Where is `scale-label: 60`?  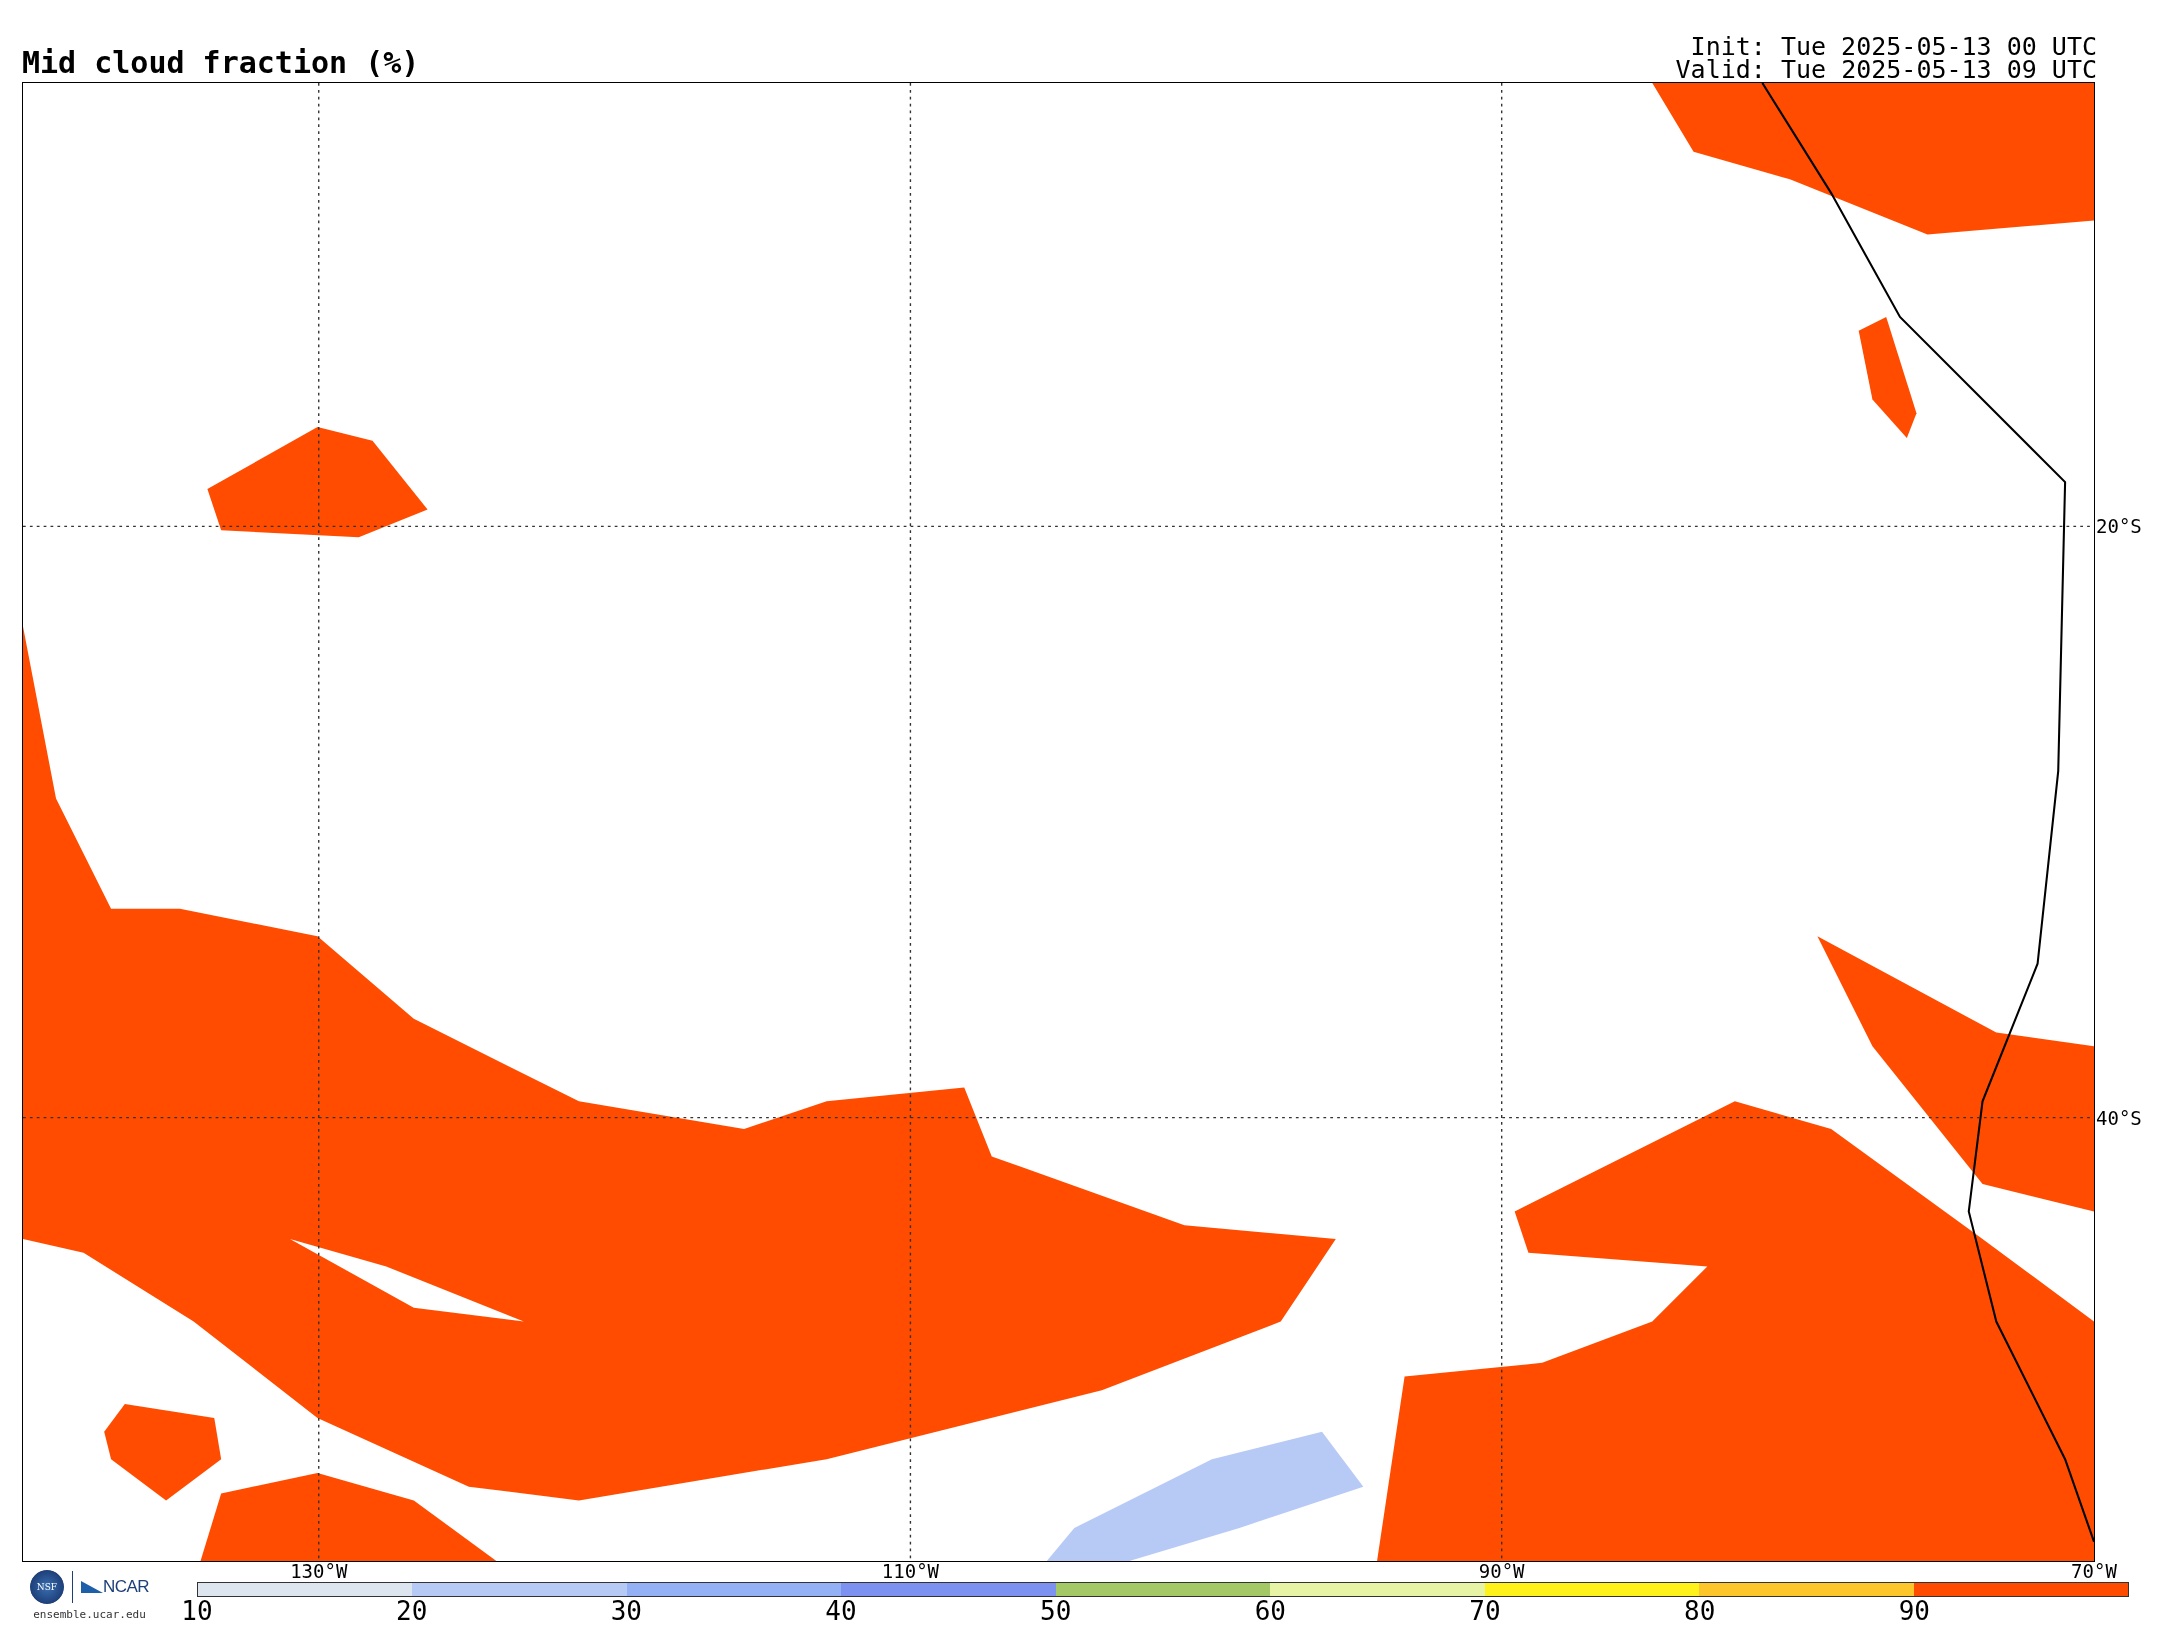 scale-label: 60 is located at coordinates (1270, 1611).